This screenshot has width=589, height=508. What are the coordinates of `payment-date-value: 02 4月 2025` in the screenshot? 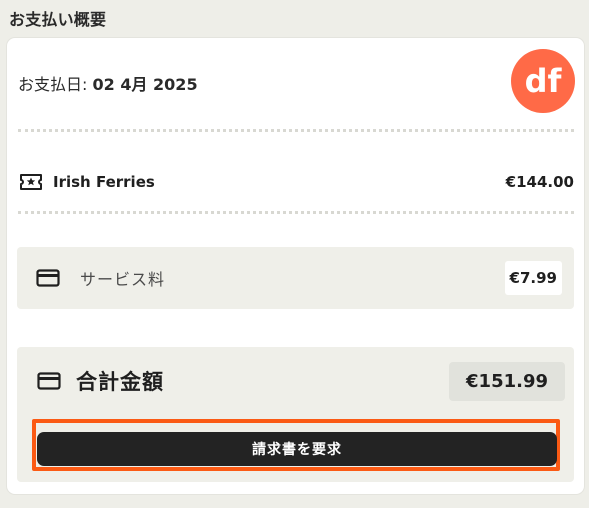 It's located at (145, 84).